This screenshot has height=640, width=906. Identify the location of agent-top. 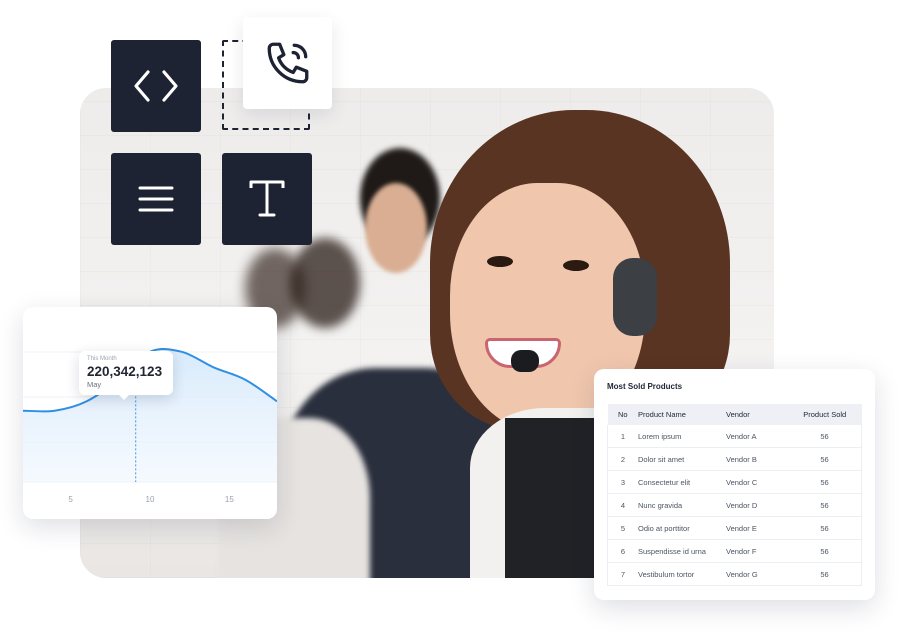
(550, 498).